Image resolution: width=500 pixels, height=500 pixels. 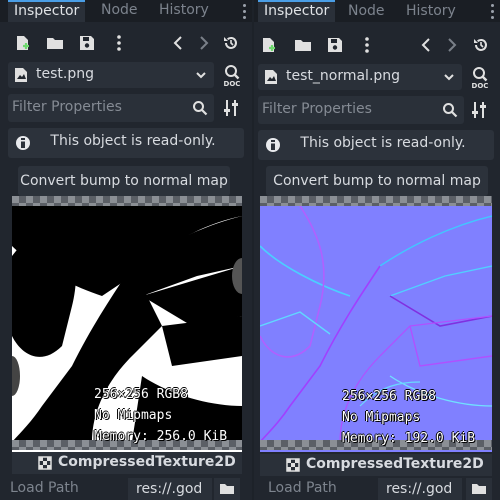 I want to click on resource-row: test_normal.png DOC, so click(x=378, y=77).